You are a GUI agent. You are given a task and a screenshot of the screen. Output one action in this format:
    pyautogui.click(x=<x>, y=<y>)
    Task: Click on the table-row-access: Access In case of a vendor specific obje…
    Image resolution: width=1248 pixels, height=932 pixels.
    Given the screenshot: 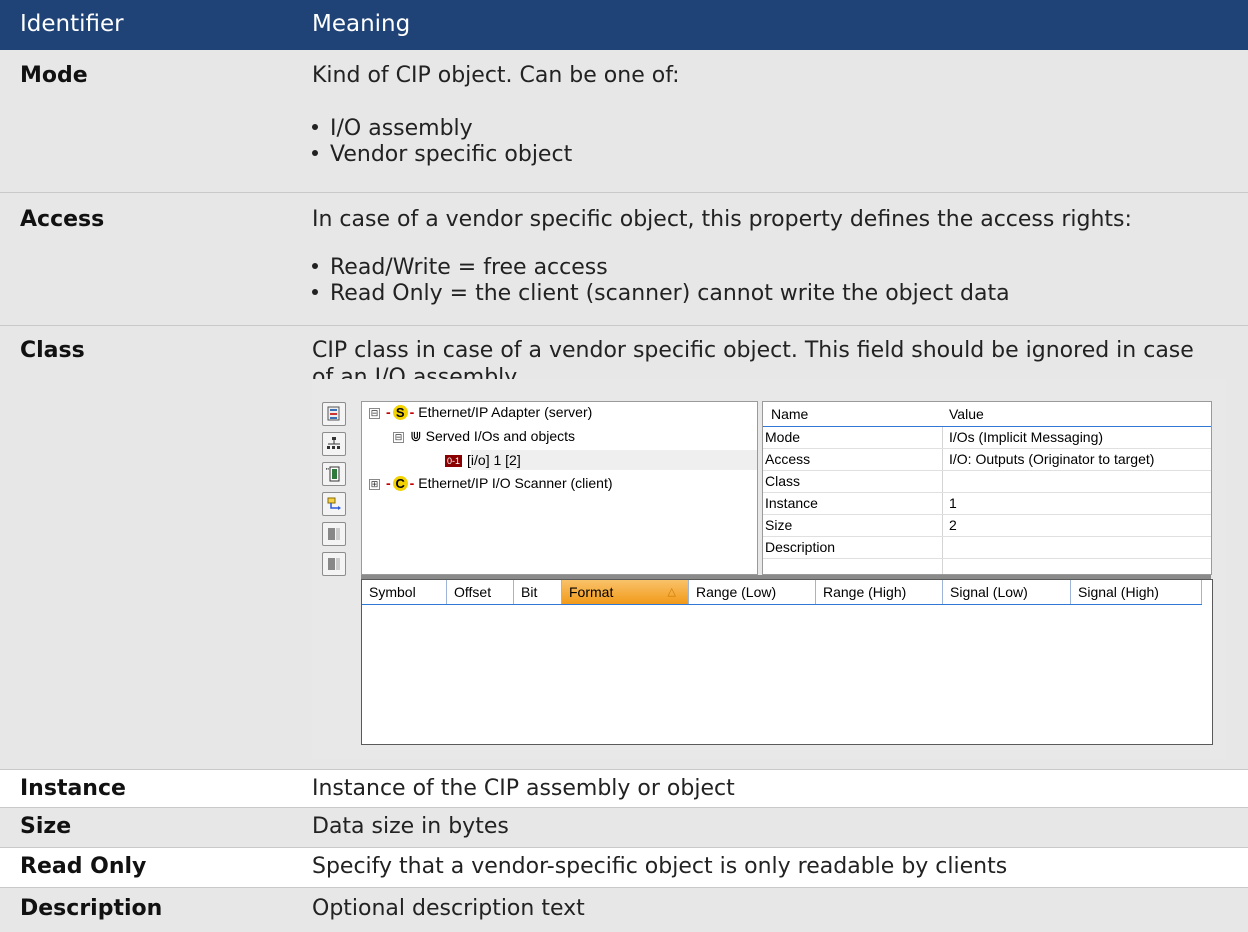 What is the action you would take?
    pyautogui.click(x=624, y=259)
    